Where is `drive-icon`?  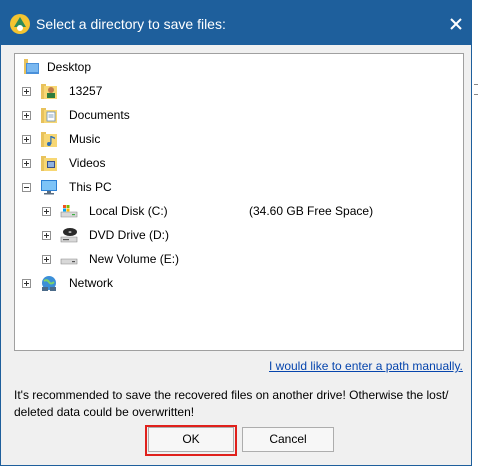 drive-icon is located at coordinates (69, 261).